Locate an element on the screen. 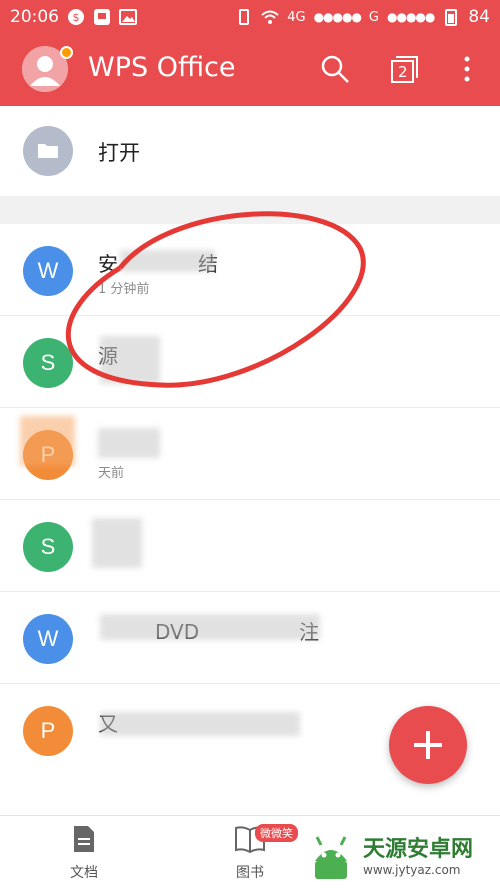 This screenshot has height=889, width=500. notification-icon: $ is located at coordinates (76, 17).